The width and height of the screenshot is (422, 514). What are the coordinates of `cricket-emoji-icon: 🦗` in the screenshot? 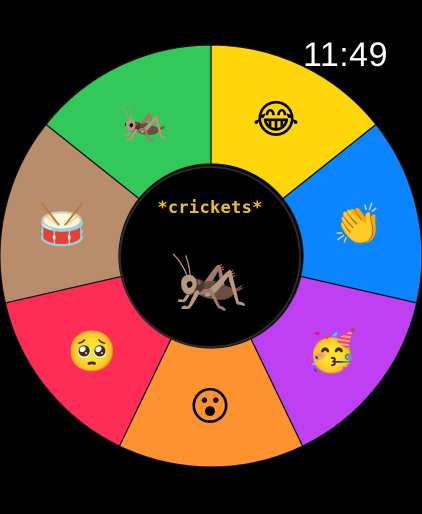 It's located at (144, 122).